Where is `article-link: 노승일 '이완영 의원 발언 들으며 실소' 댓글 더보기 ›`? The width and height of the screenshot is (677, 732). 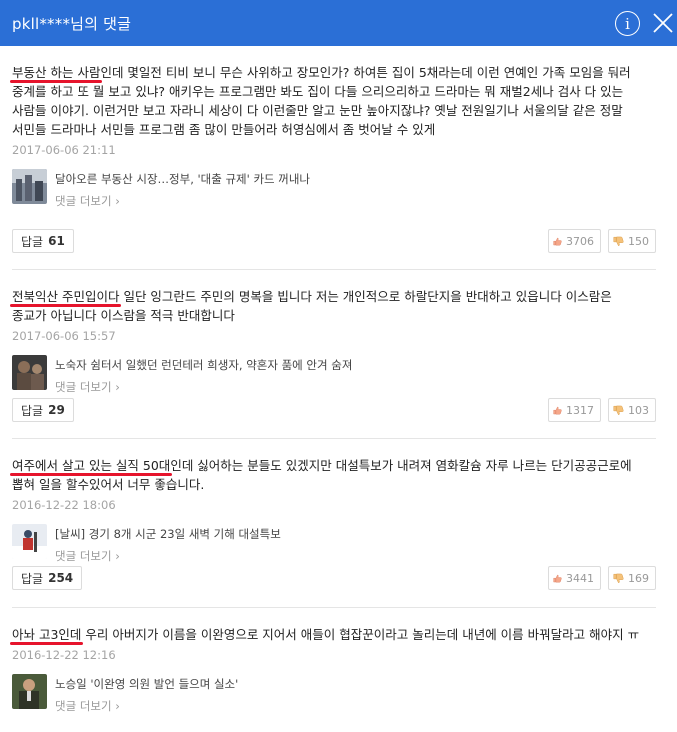
article-link: 노승일 '이완영 의원 발언 들으며 실소' 댓글 더보기 › is located at coordinates (334, 694).